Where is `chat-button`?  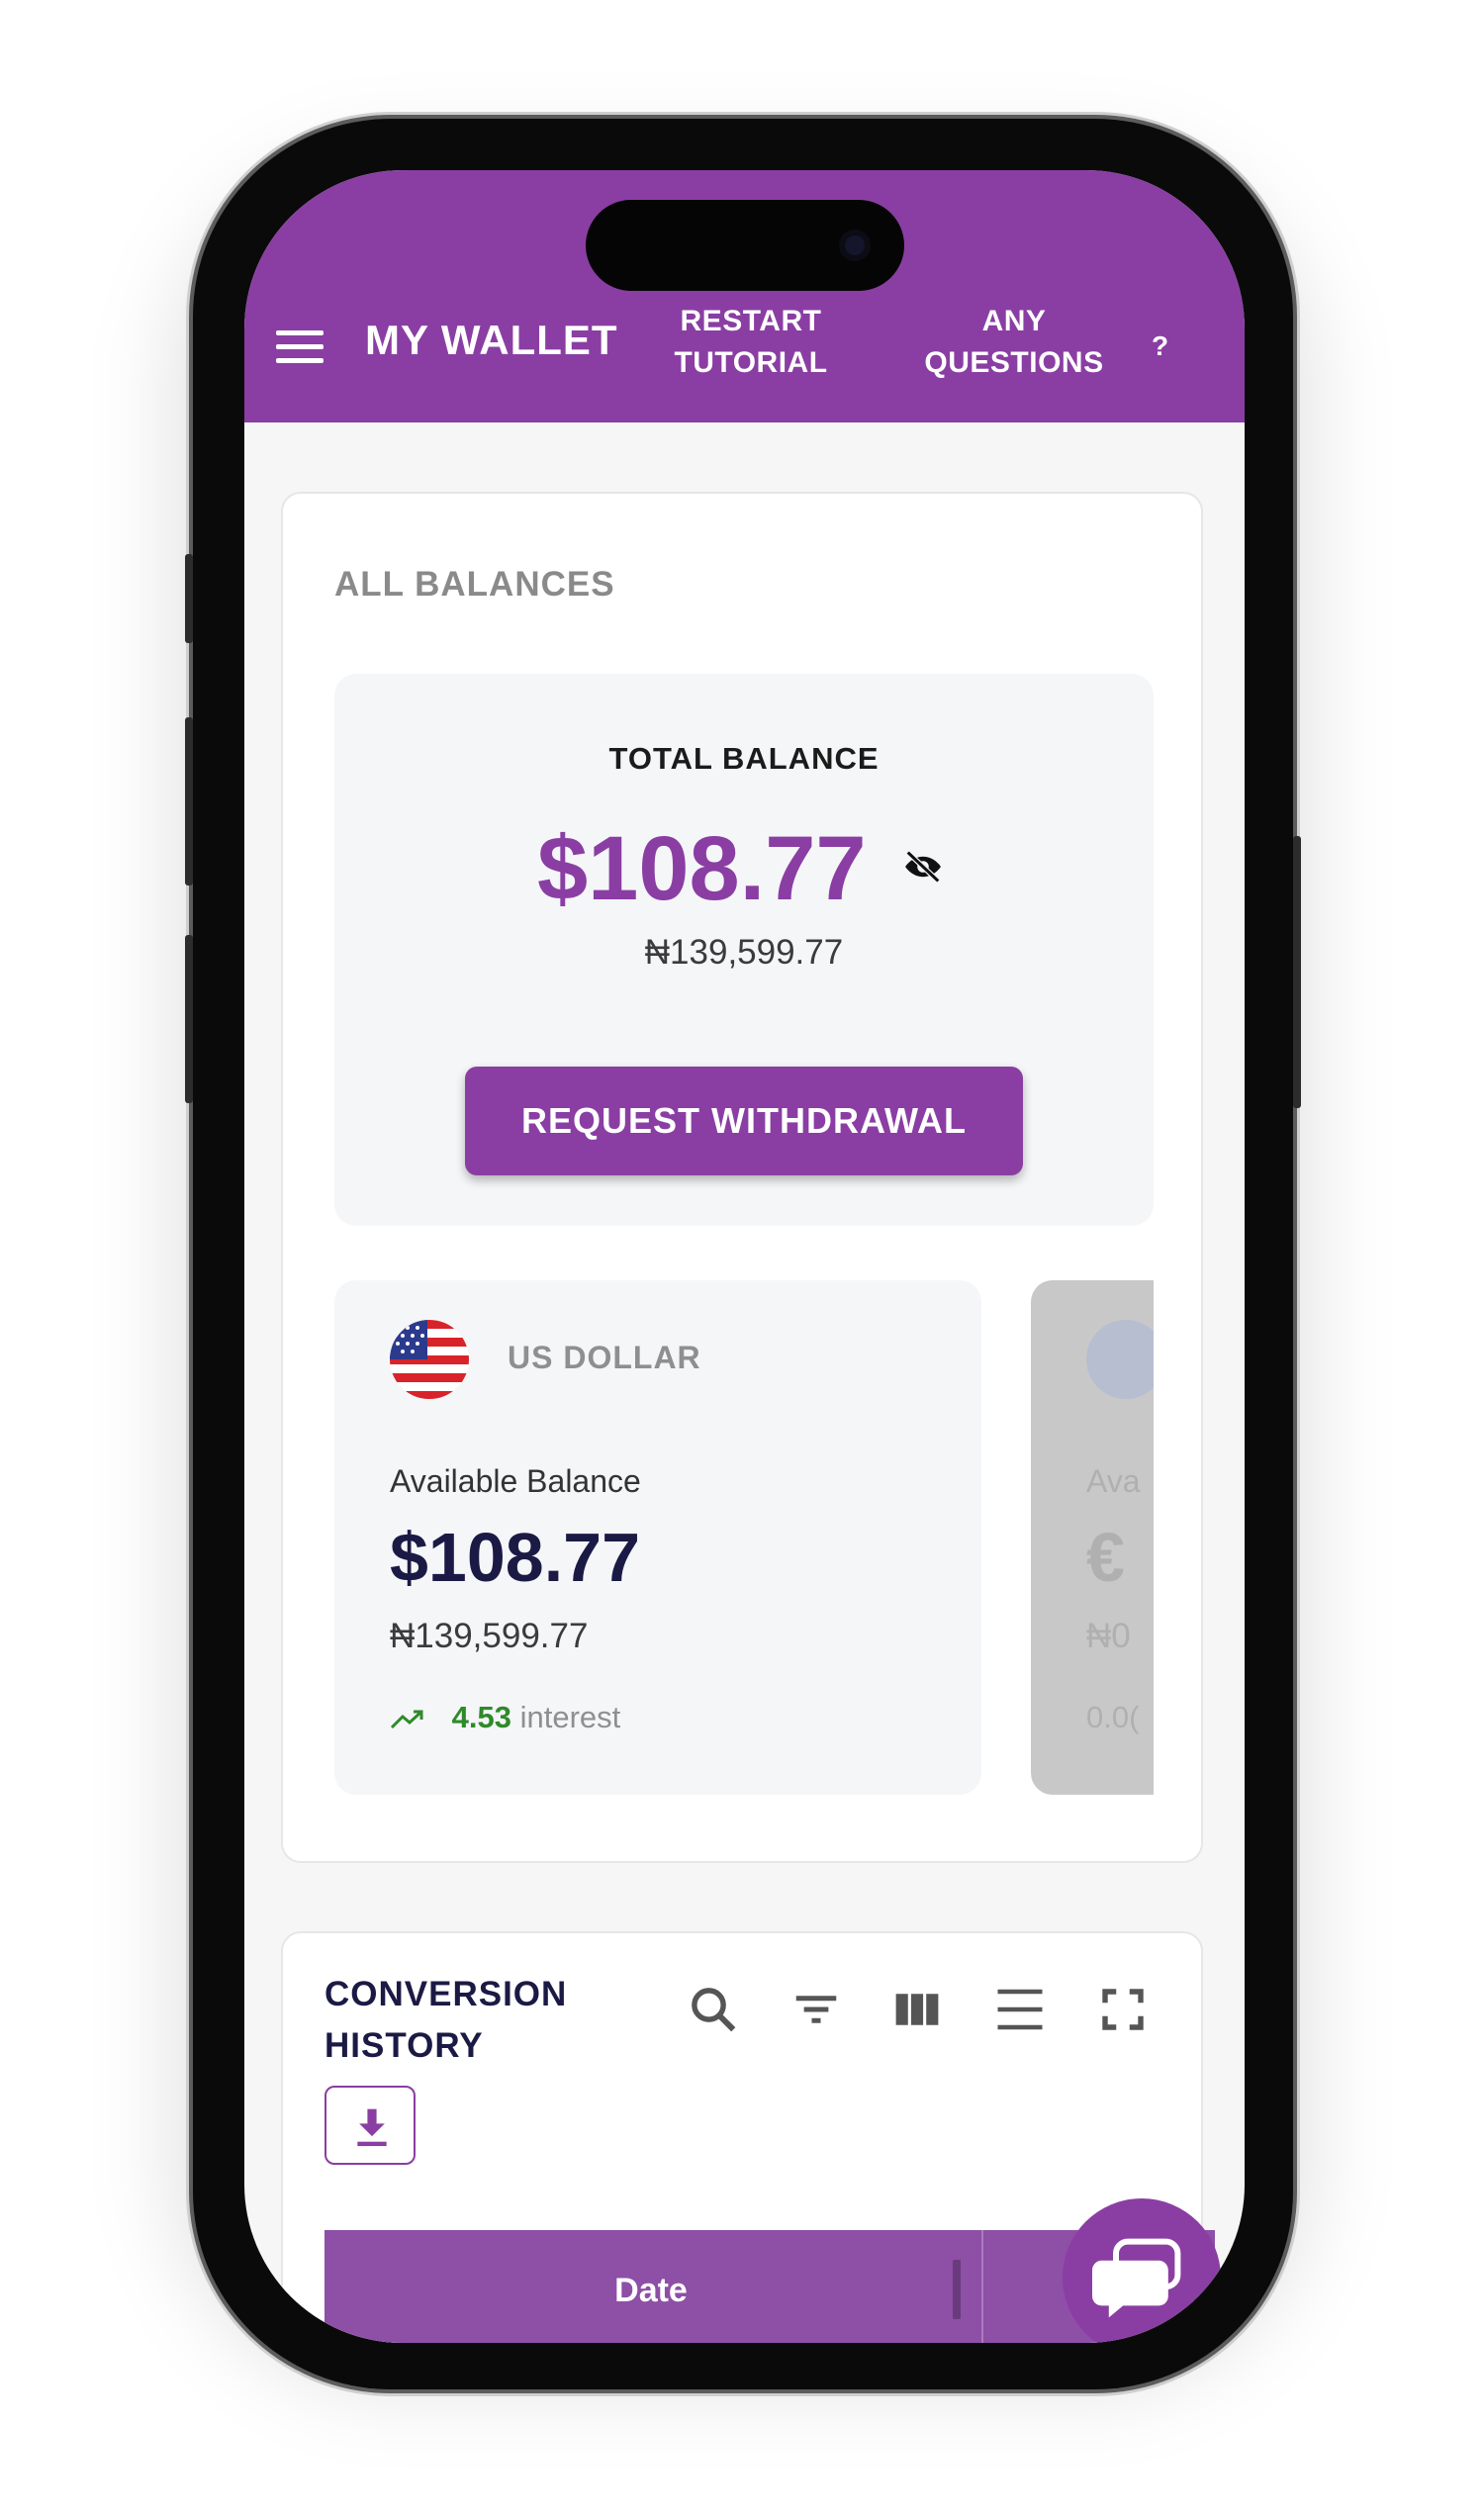 chat-button is located at coordinates (1142, 2270).